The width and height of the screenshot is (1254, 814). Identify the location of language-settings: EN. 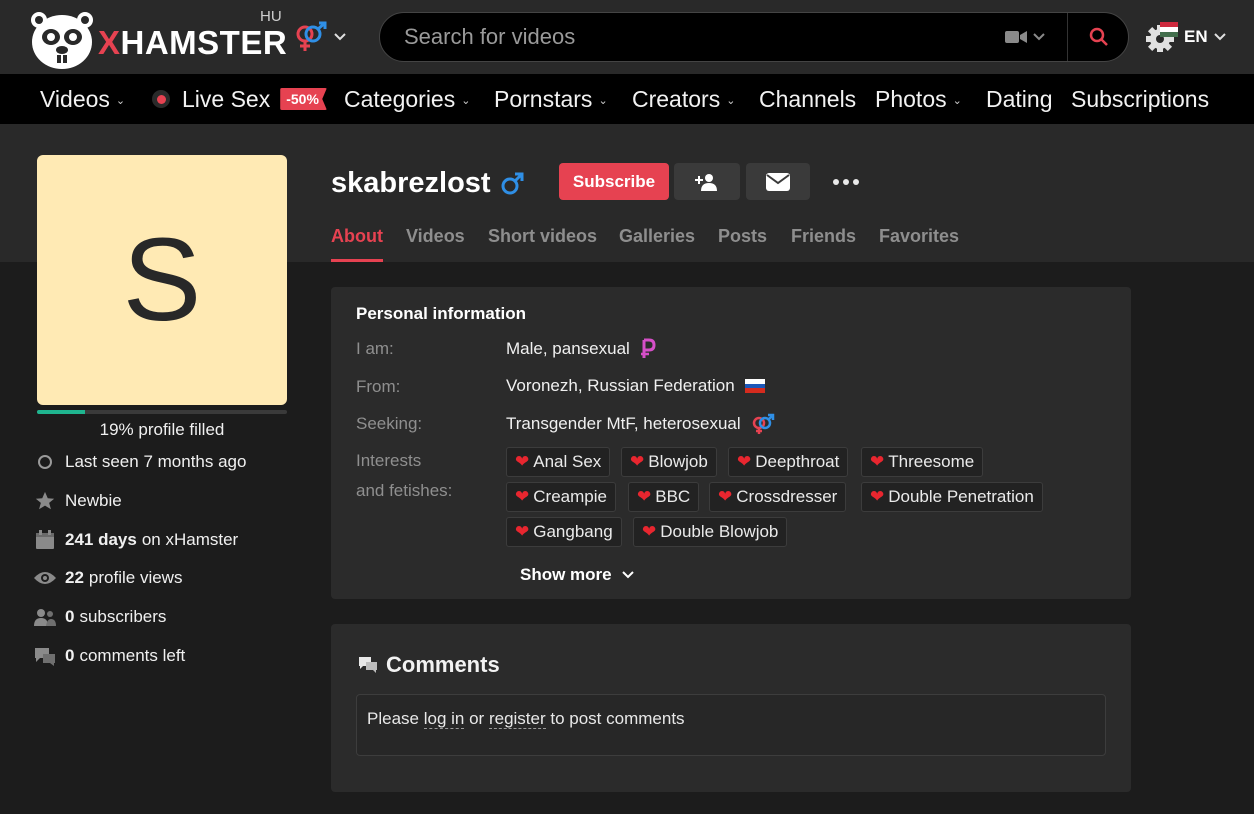
(1187, 37).